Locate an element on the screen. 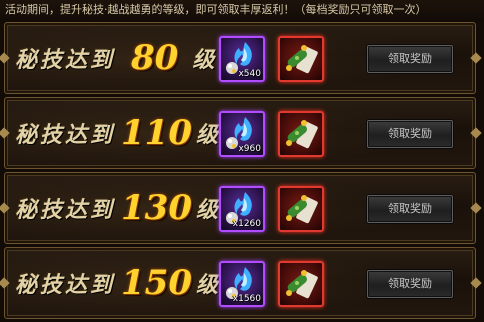  orb-quantity: x960 is located at coordinates (249, 149).